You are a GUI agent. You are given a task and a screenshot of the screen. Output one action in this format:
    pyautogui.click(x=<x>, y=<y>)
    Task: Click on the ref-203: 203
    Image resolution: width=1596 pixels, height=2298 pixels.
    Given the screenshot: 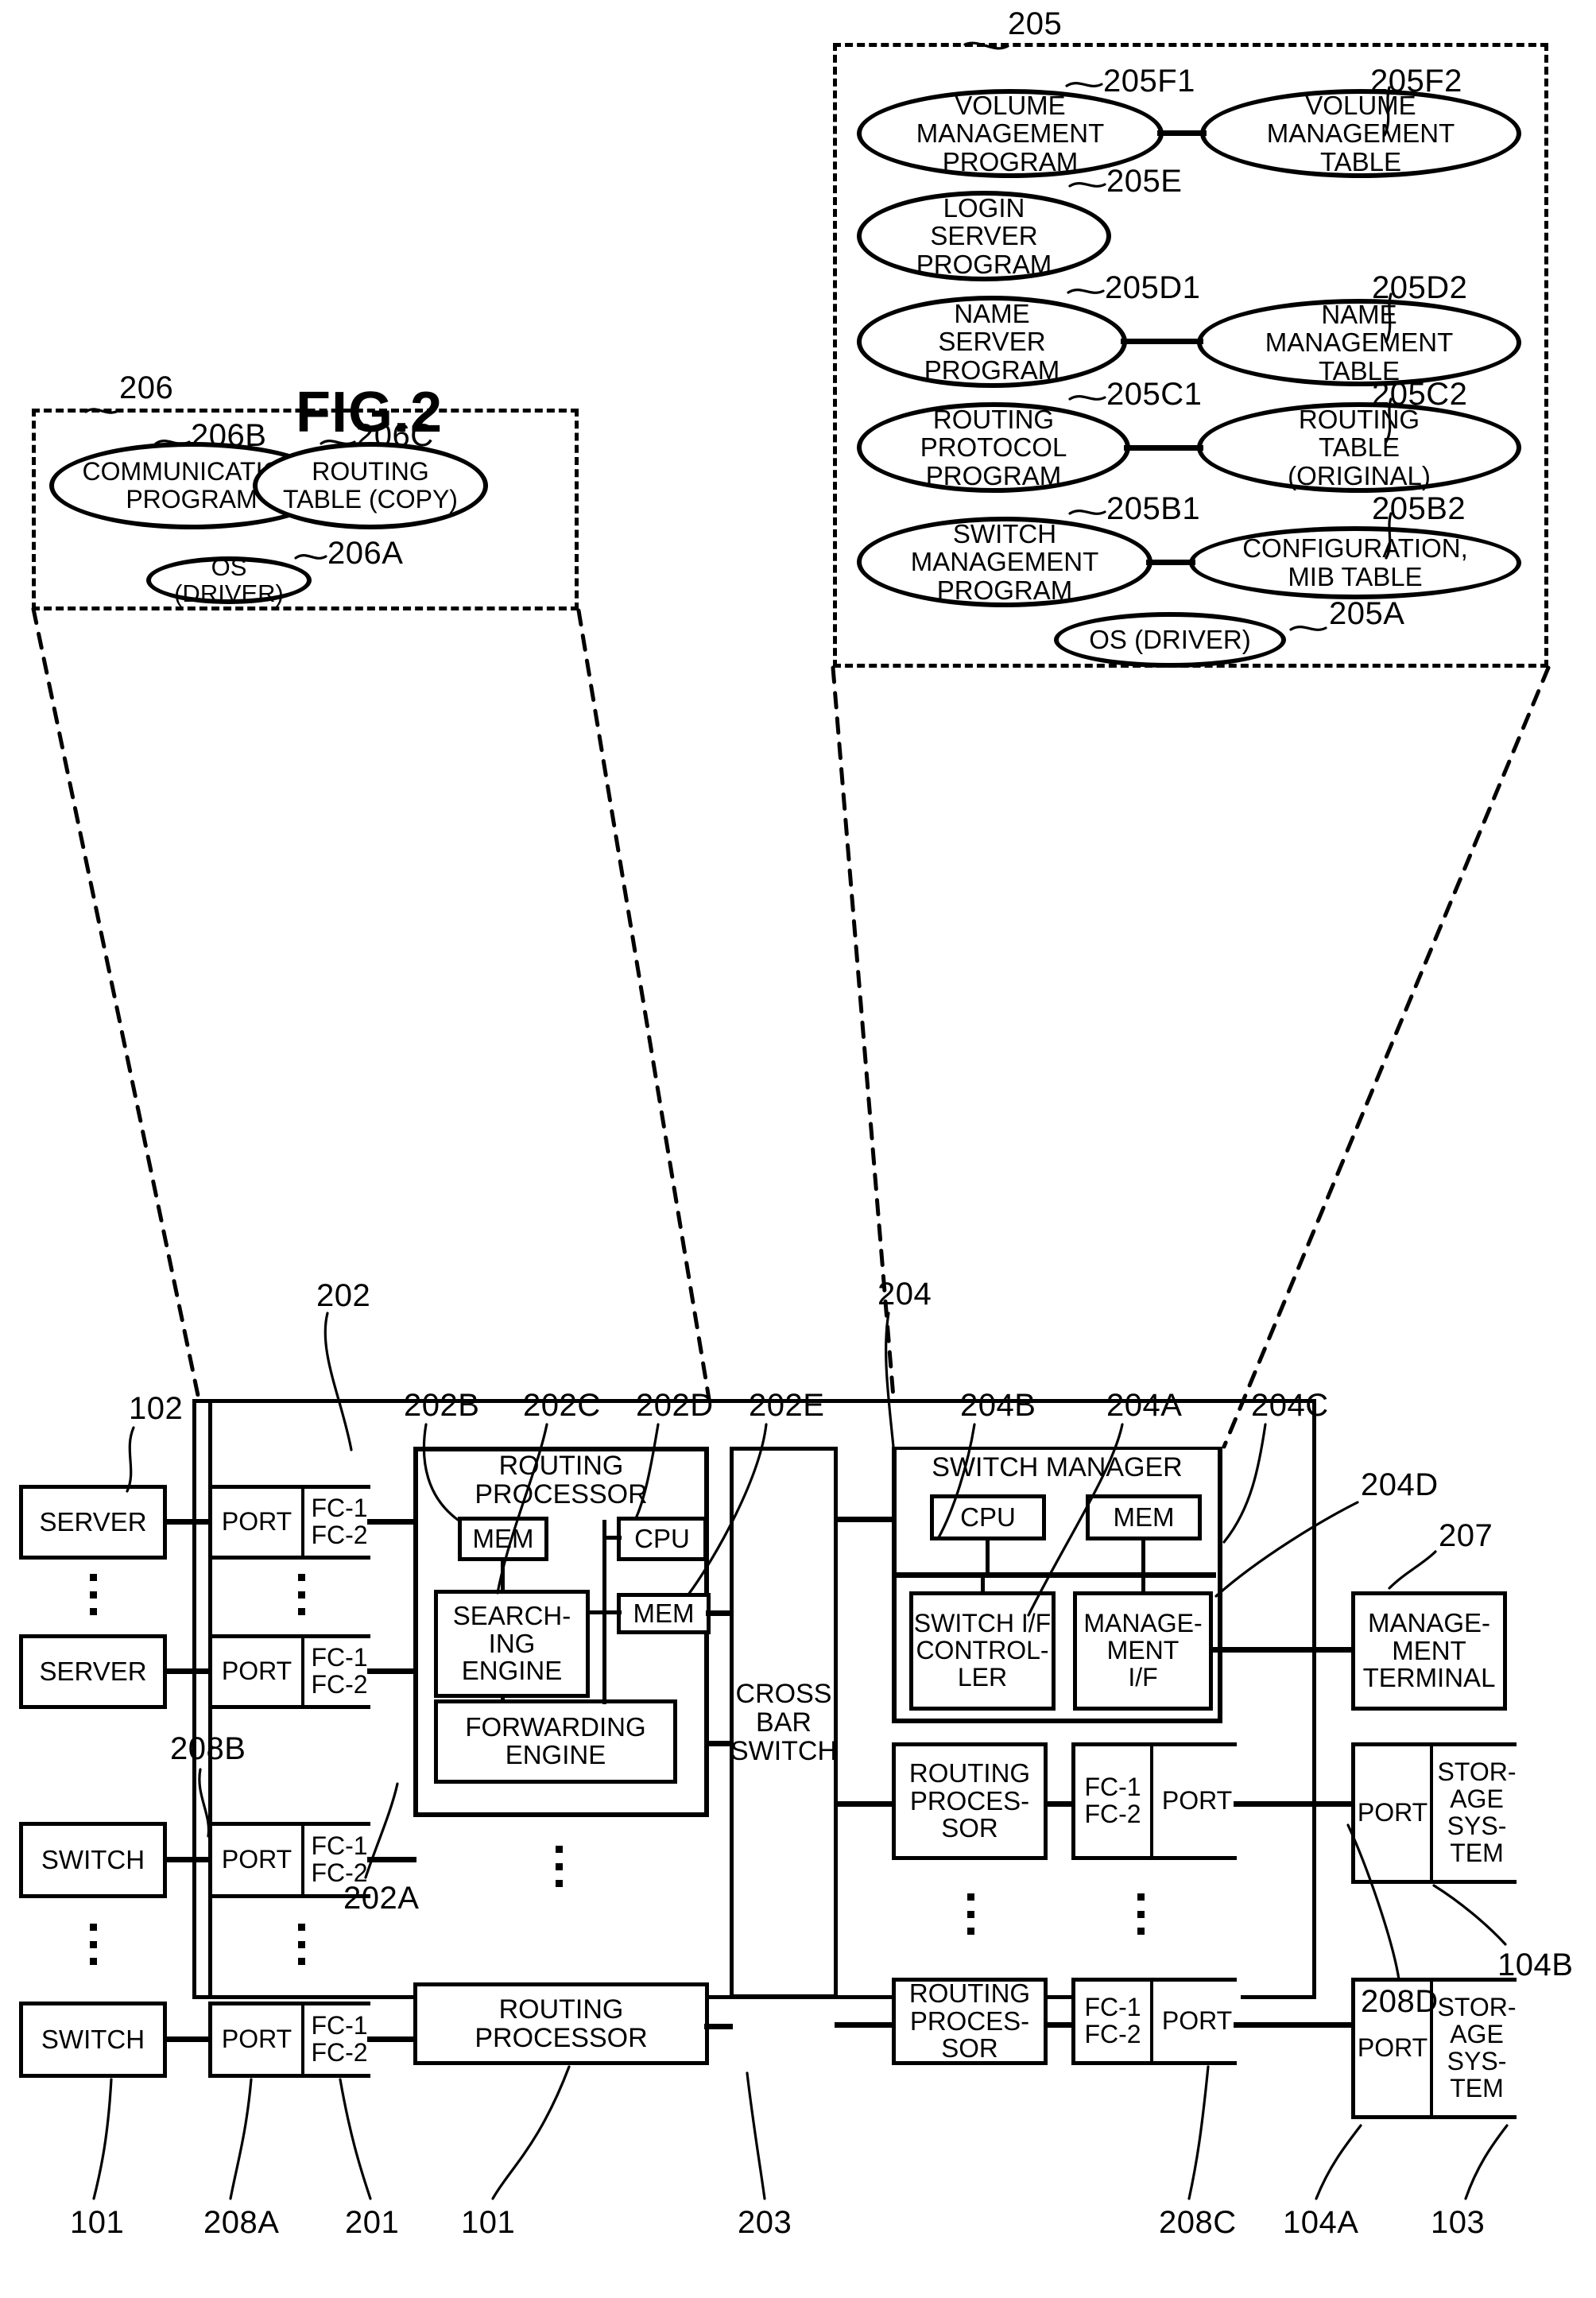 What is the action you would take?
    pyautogui.click(x=765, y=2222)
    